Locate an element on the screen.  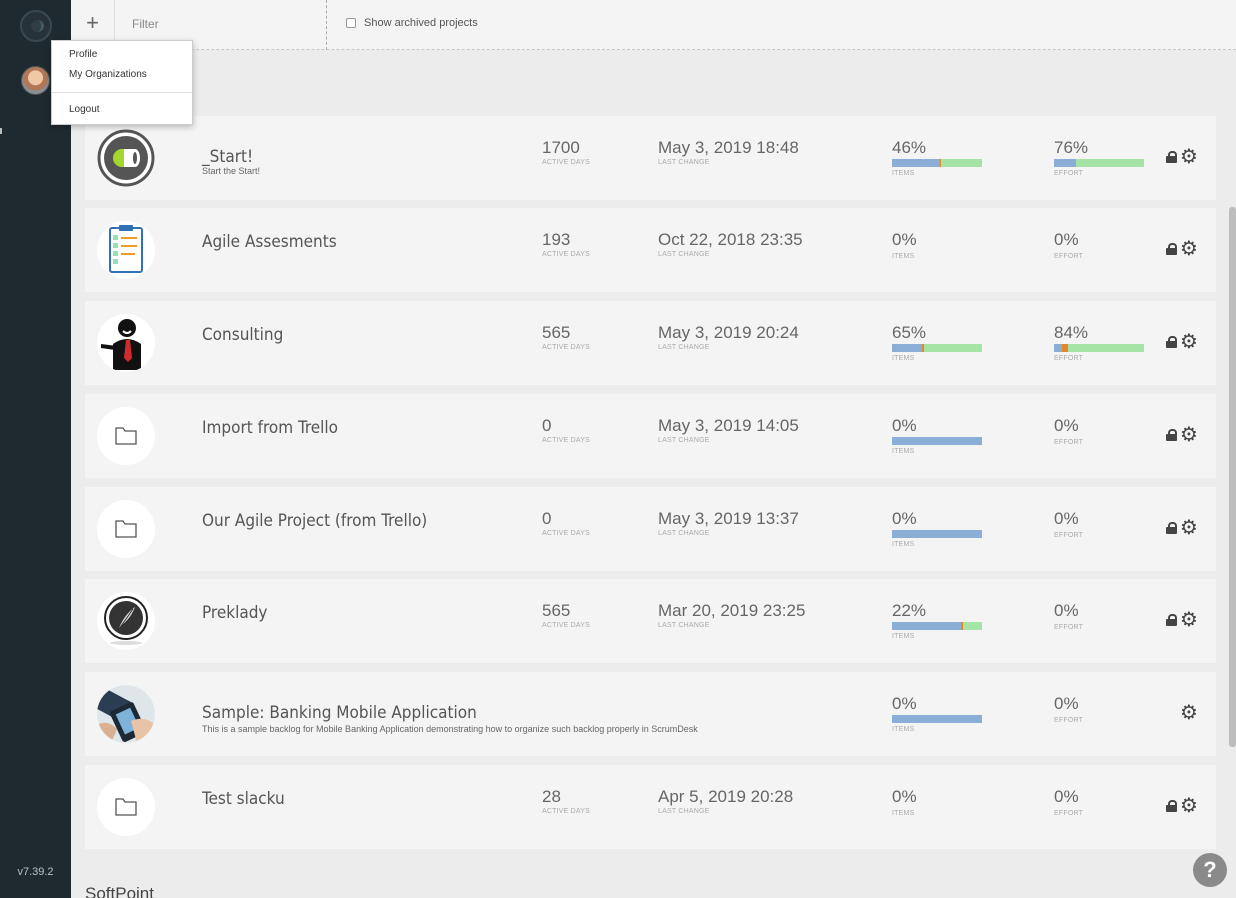
active-days-value: 193 is located at coordinates (556, 239).